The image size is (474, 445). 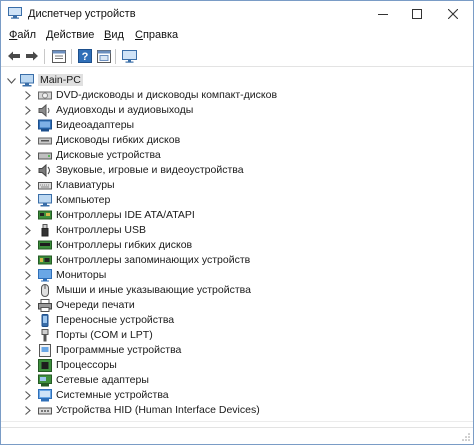 I want to click on tree-item-label: Порты (COM и LPT), so click(x=104, y=335).